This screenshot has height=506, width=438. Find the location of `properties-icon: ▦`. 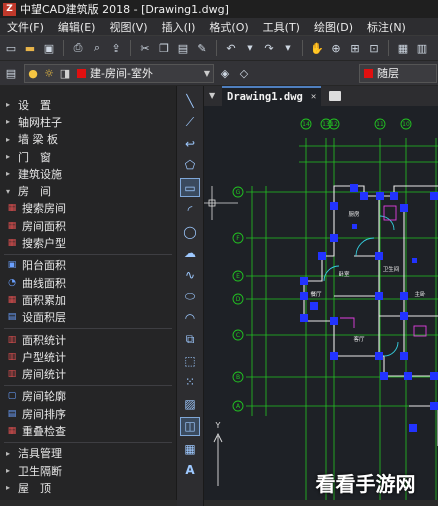

properties-icon: ▦ is located at coordinates (403, 48).